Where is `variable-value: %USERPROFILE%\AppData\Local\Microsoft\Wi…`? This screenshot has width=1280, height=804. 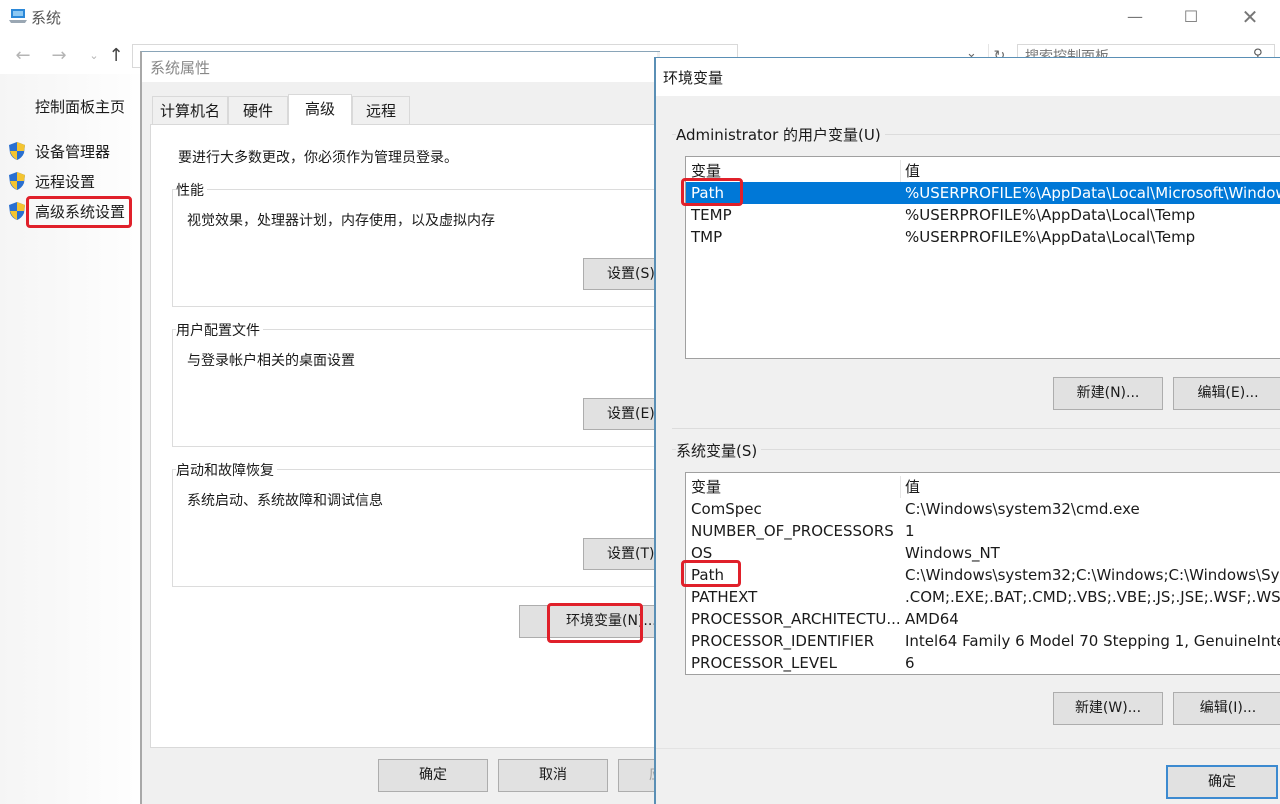 variable-value: %USERPROFILE%\AppData\Local\Microsoft\Wi… is located at coordinates (1092, 193).